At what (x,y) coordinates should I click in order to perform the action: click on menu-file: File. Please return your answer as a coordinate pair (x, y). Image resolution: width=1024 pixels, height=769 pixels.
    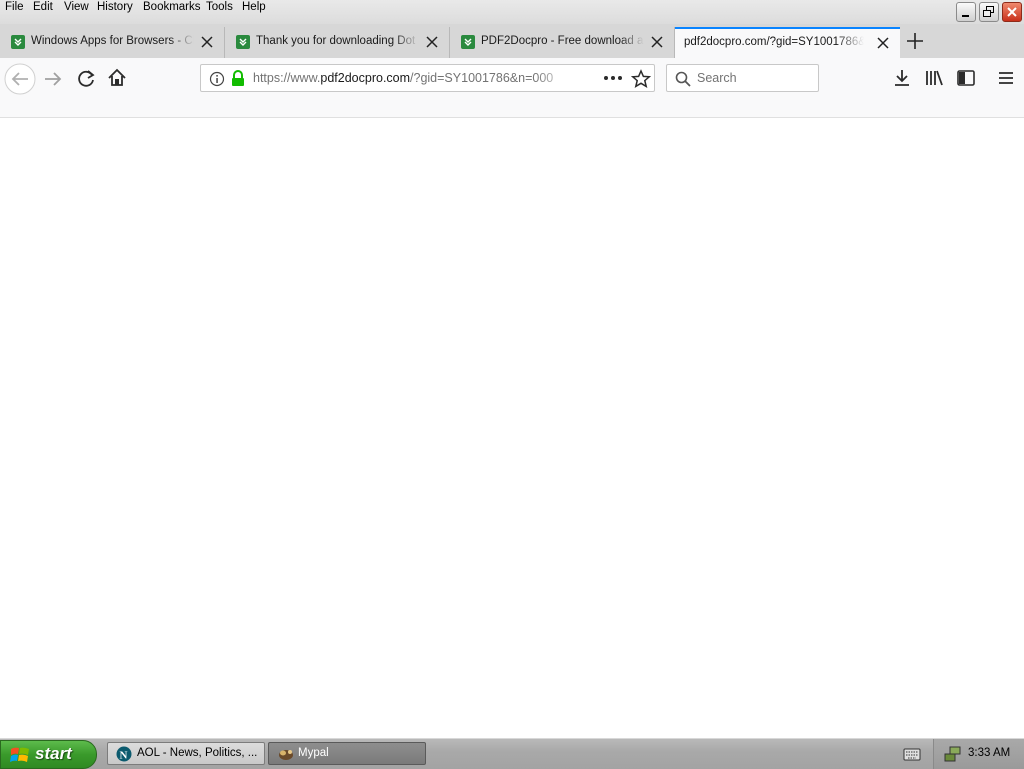
    Looking at the image, I should click on (14, 7).